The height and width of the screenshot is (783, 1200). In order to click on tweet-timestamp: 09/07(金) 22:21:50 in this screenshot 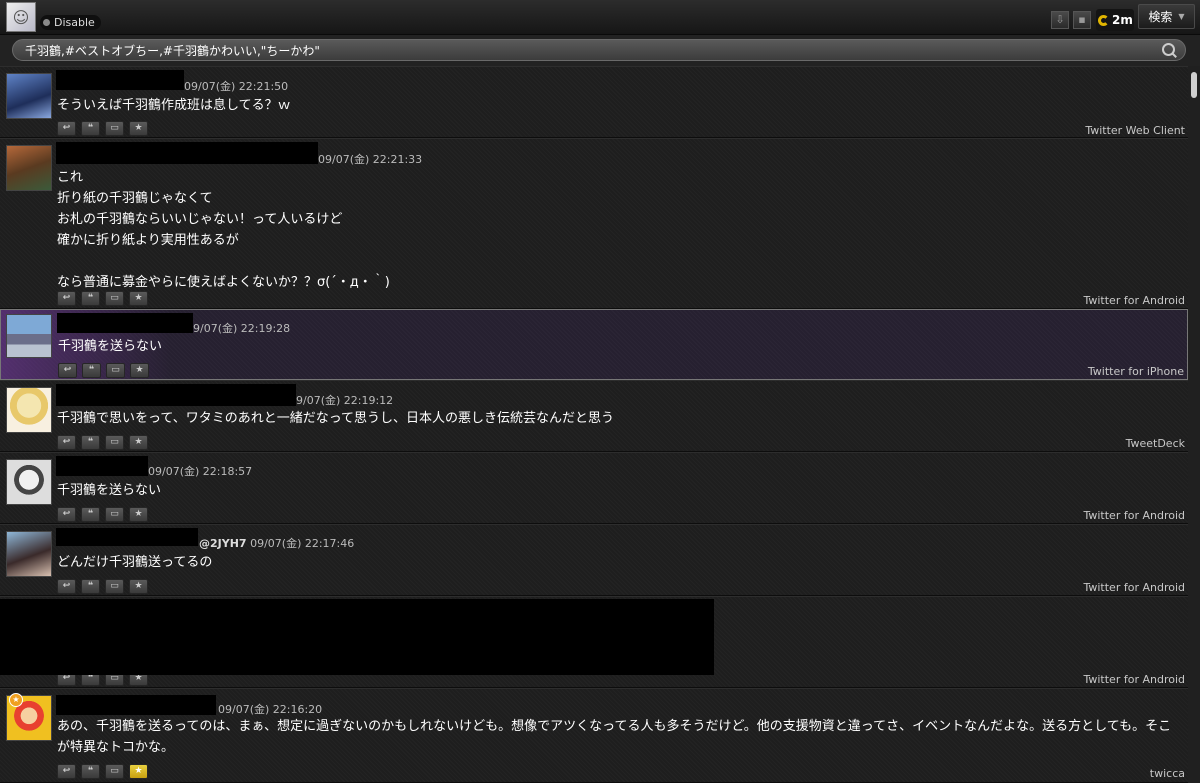, I will do `click(236, 86)`.